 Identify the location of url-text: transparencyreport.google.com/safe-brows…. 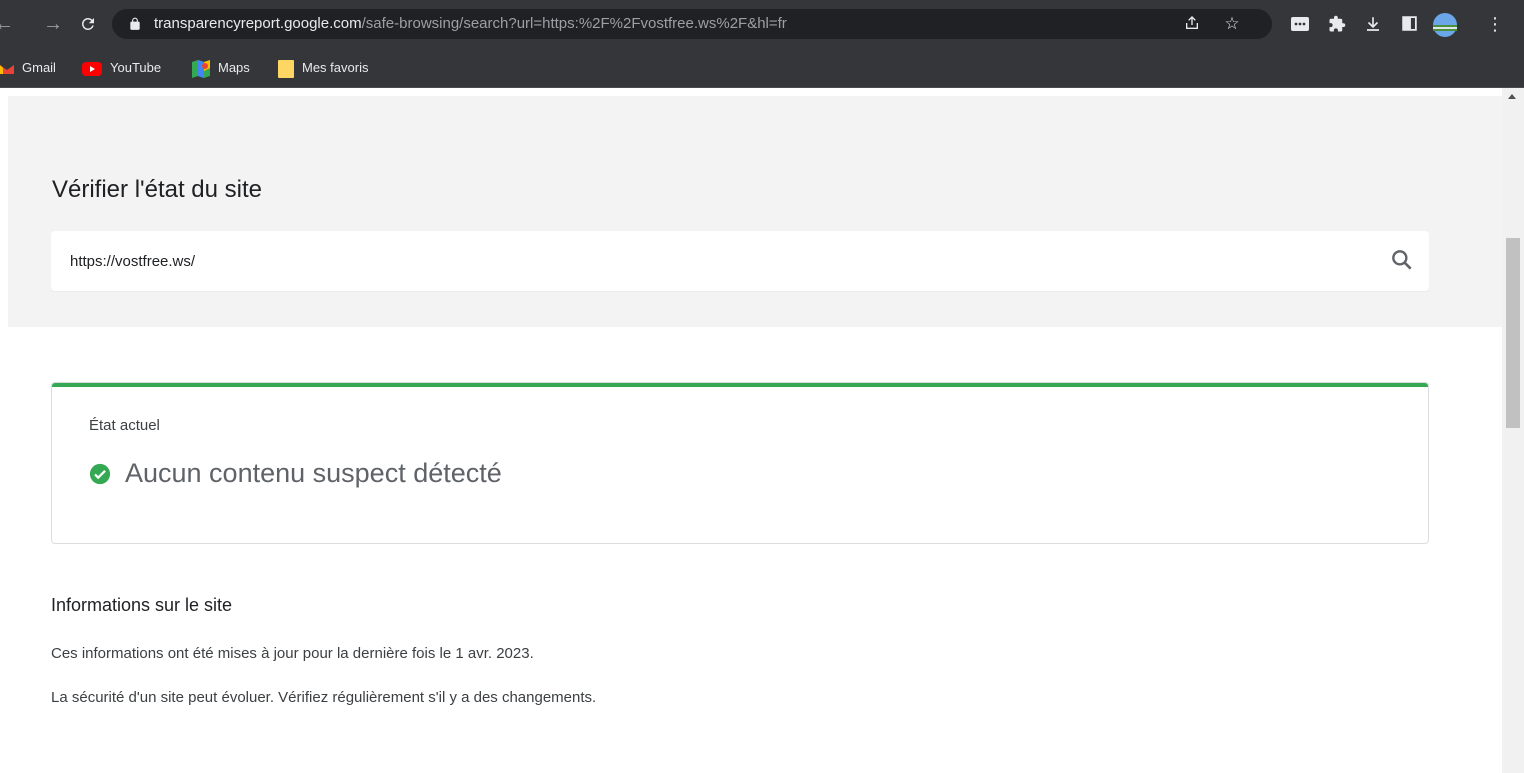
(470, 24).